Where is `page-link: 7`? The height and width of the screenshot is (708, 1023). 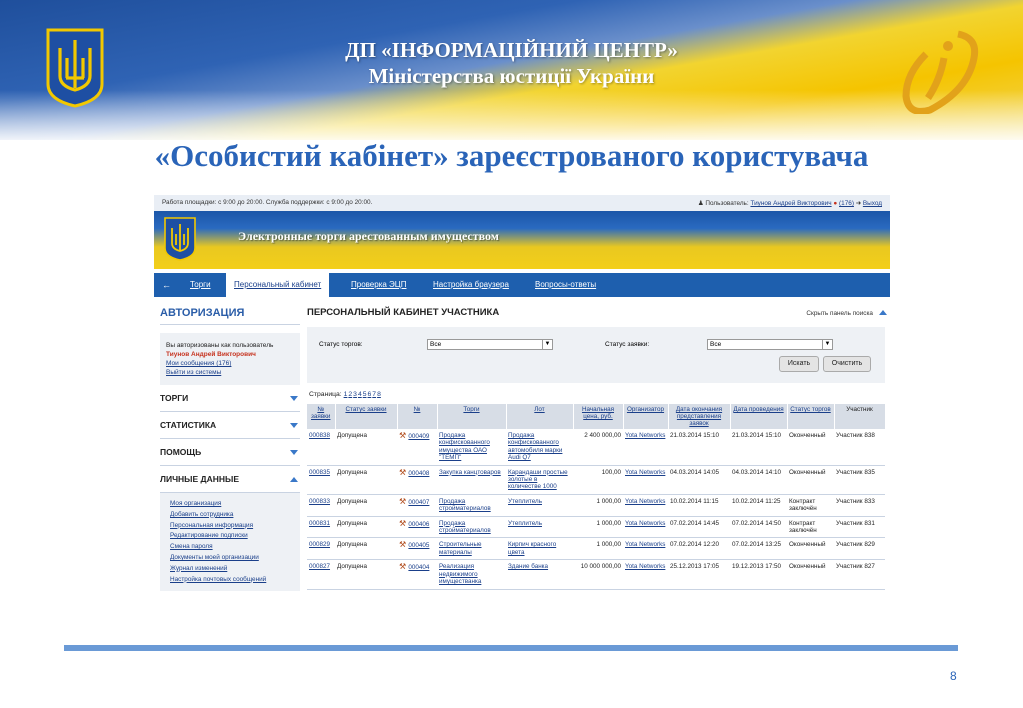
page-link: 7 is located at coordinates (374, 394).